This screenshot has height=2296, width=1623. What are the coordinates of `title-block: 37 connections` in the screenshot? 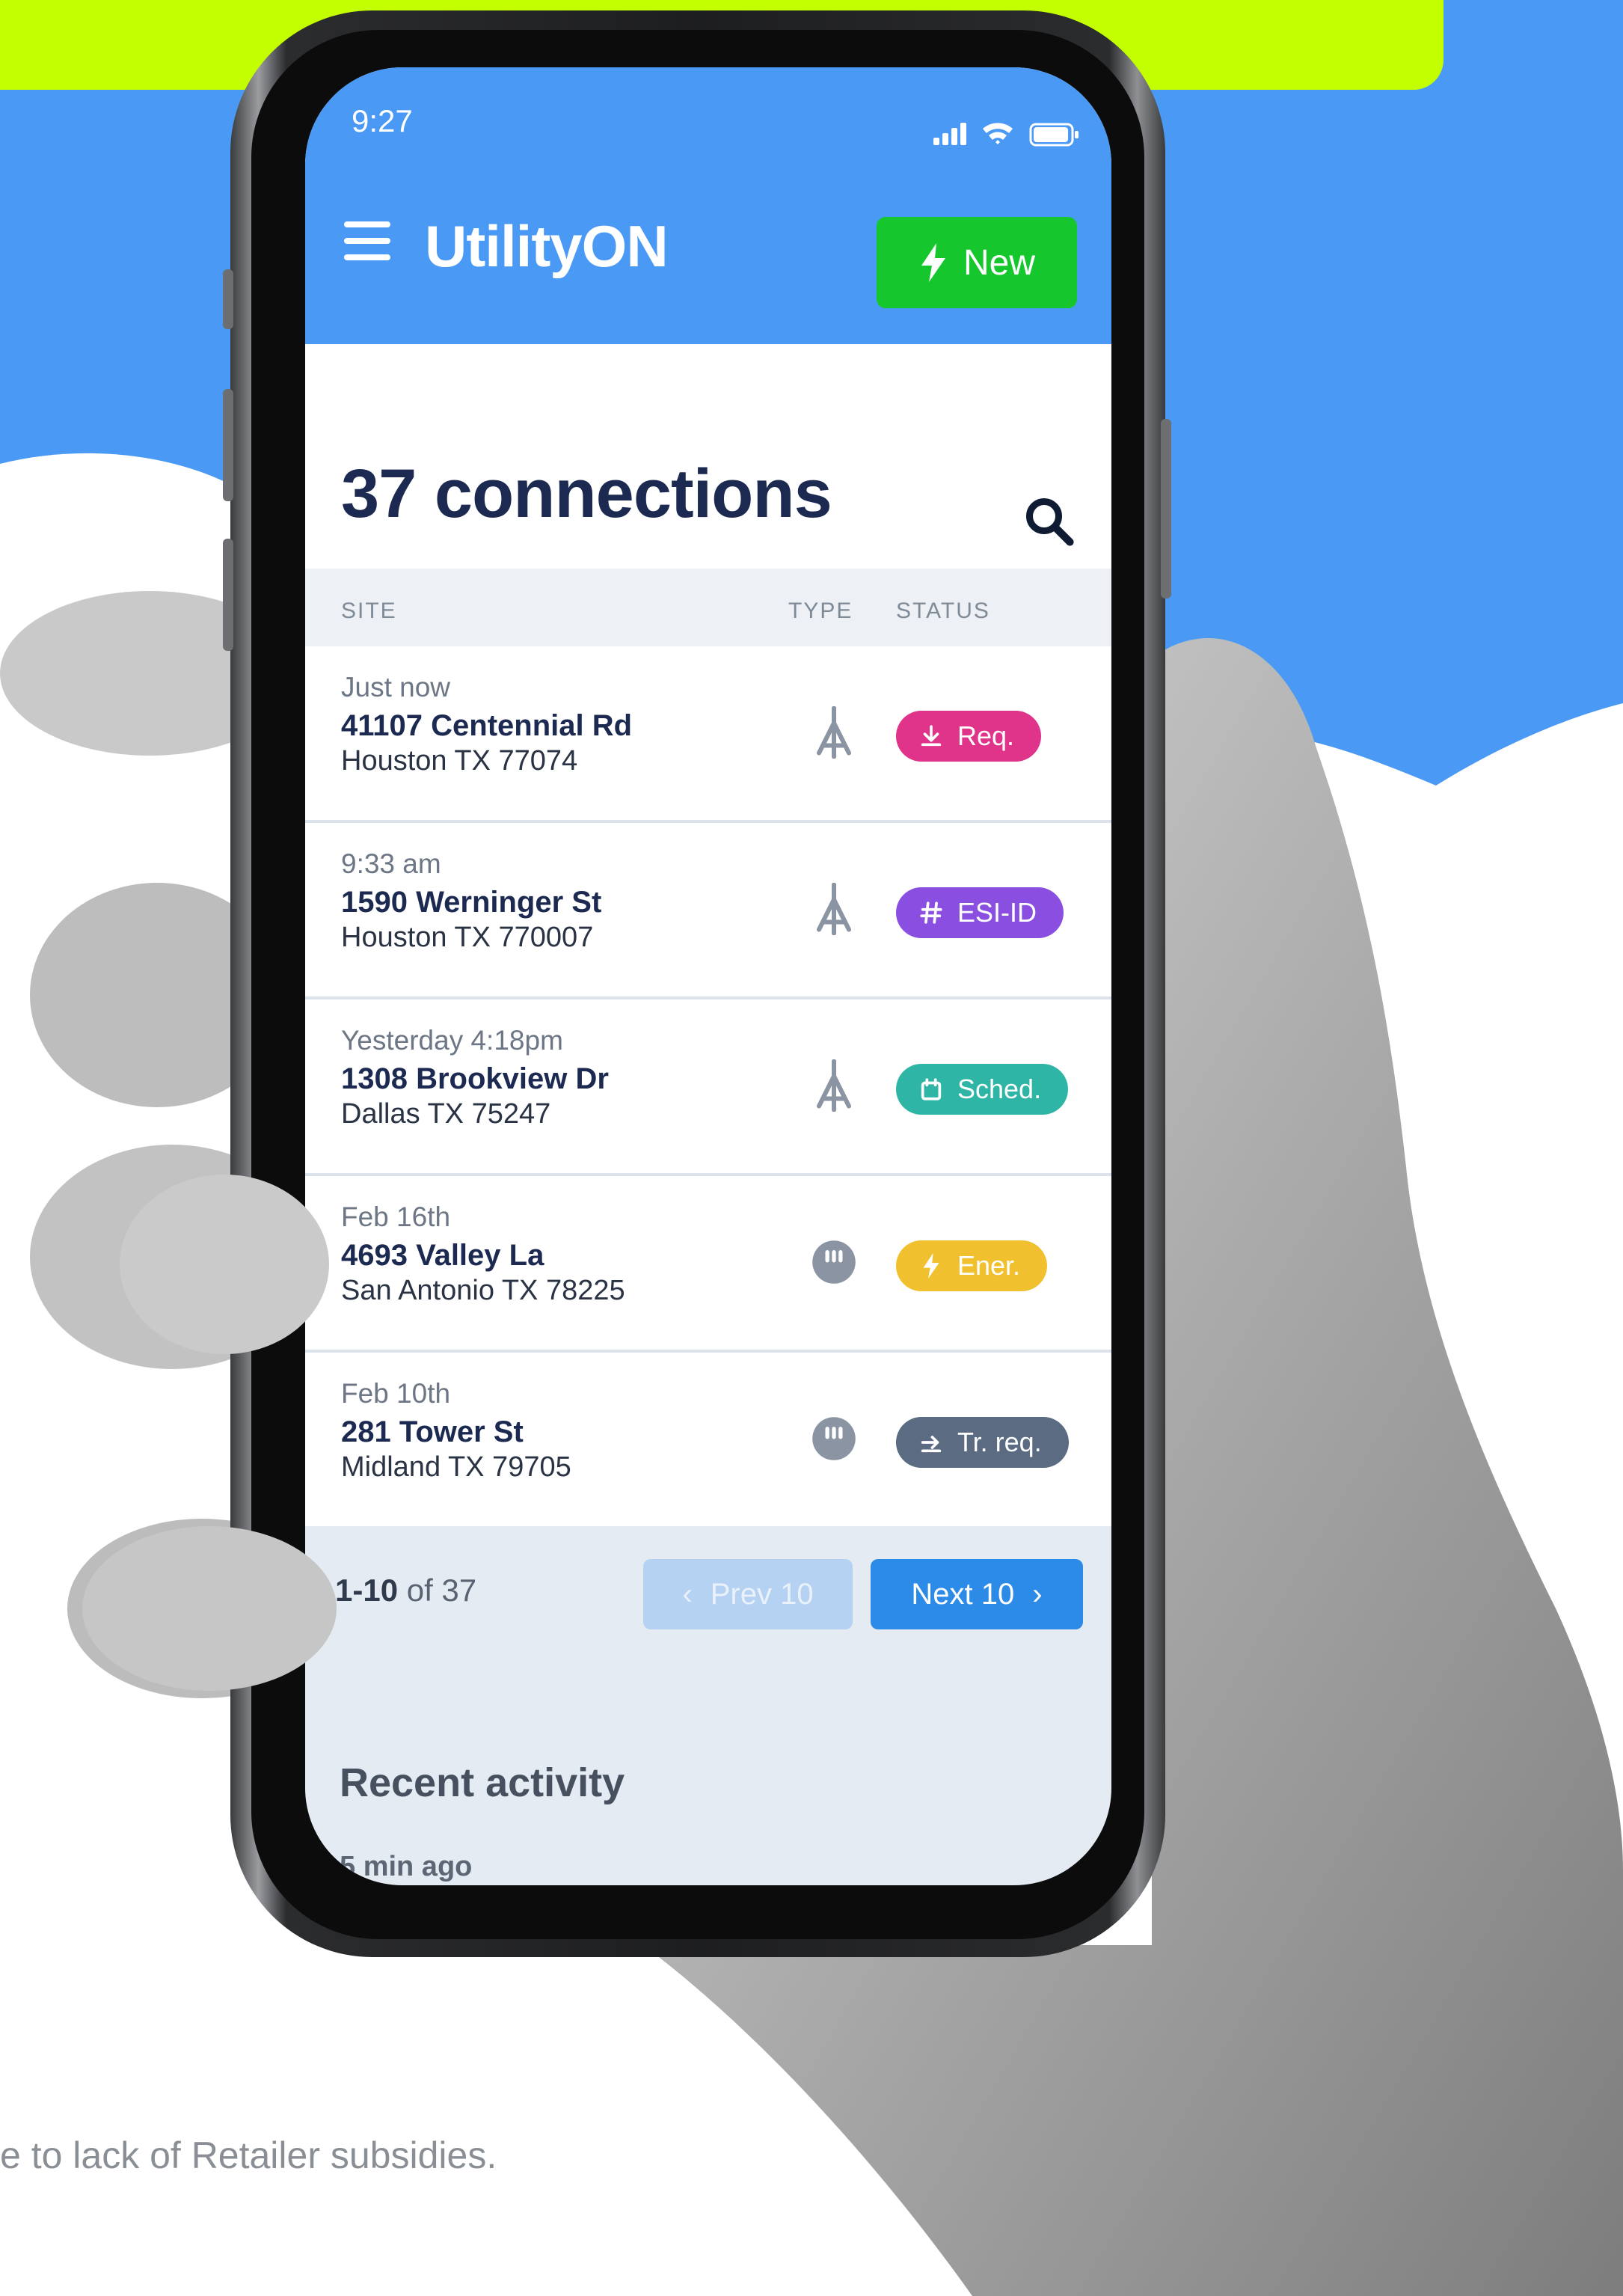 It's located at (708, 456).